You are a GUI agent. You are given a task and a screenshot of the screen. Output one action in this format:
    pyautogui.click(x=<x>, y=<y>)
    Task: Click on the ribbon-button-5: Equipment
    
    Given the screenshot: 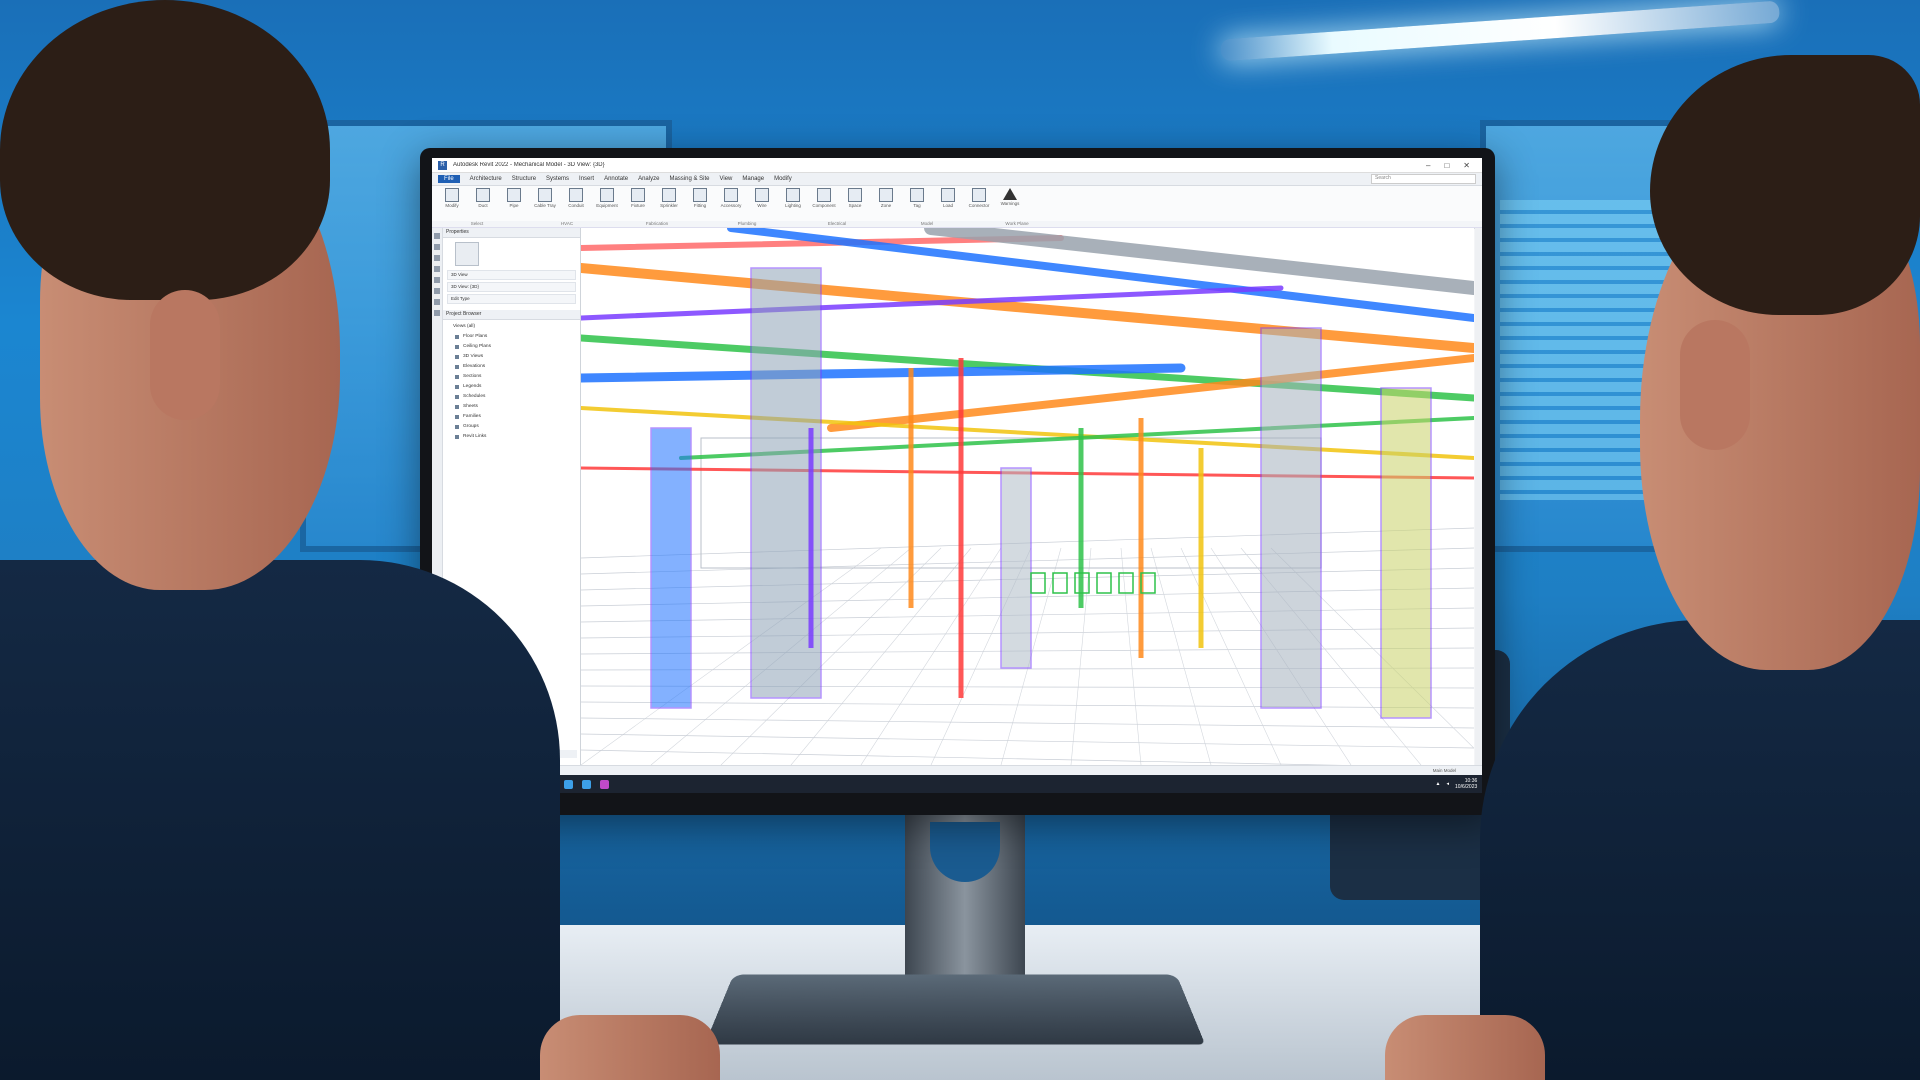 What is the action you would take?
    pyautogui.click(x=607, y=203)
    